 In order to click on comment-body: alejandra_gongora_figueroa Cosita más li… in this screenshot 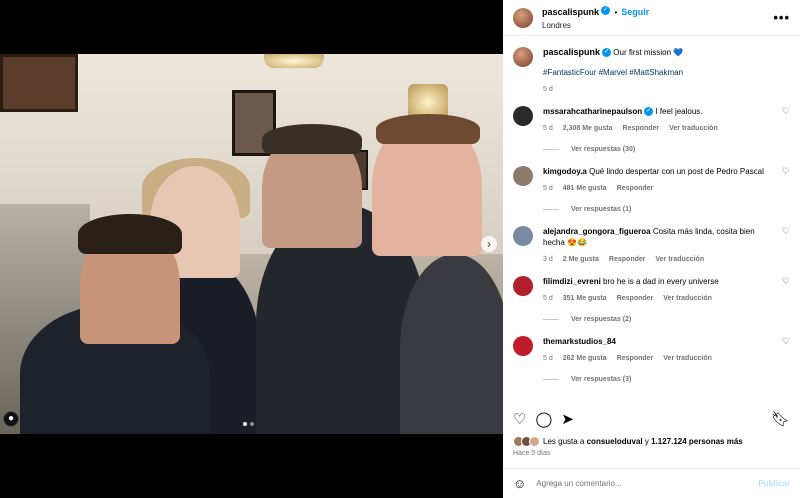, I will do `click(660, 245)`.